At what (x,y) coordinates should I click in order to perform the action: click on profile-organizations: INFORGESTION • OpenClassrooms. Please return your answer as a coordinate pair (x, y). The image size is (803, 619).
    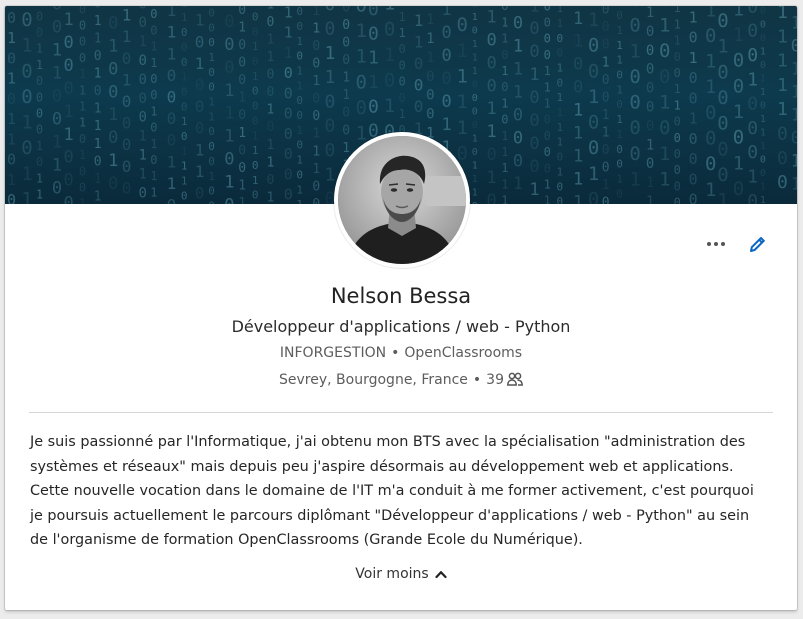
    Looking at the image, I should click on (401, 353).